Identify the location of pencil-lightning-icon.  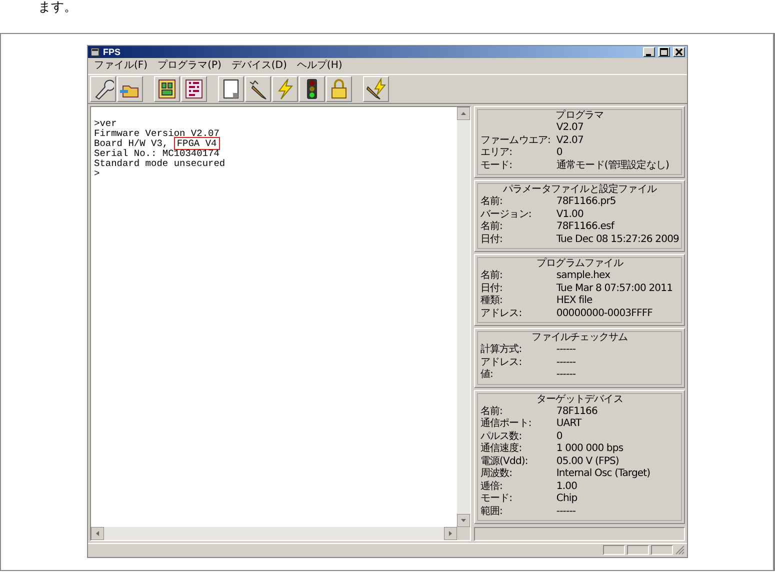
(376, 89).